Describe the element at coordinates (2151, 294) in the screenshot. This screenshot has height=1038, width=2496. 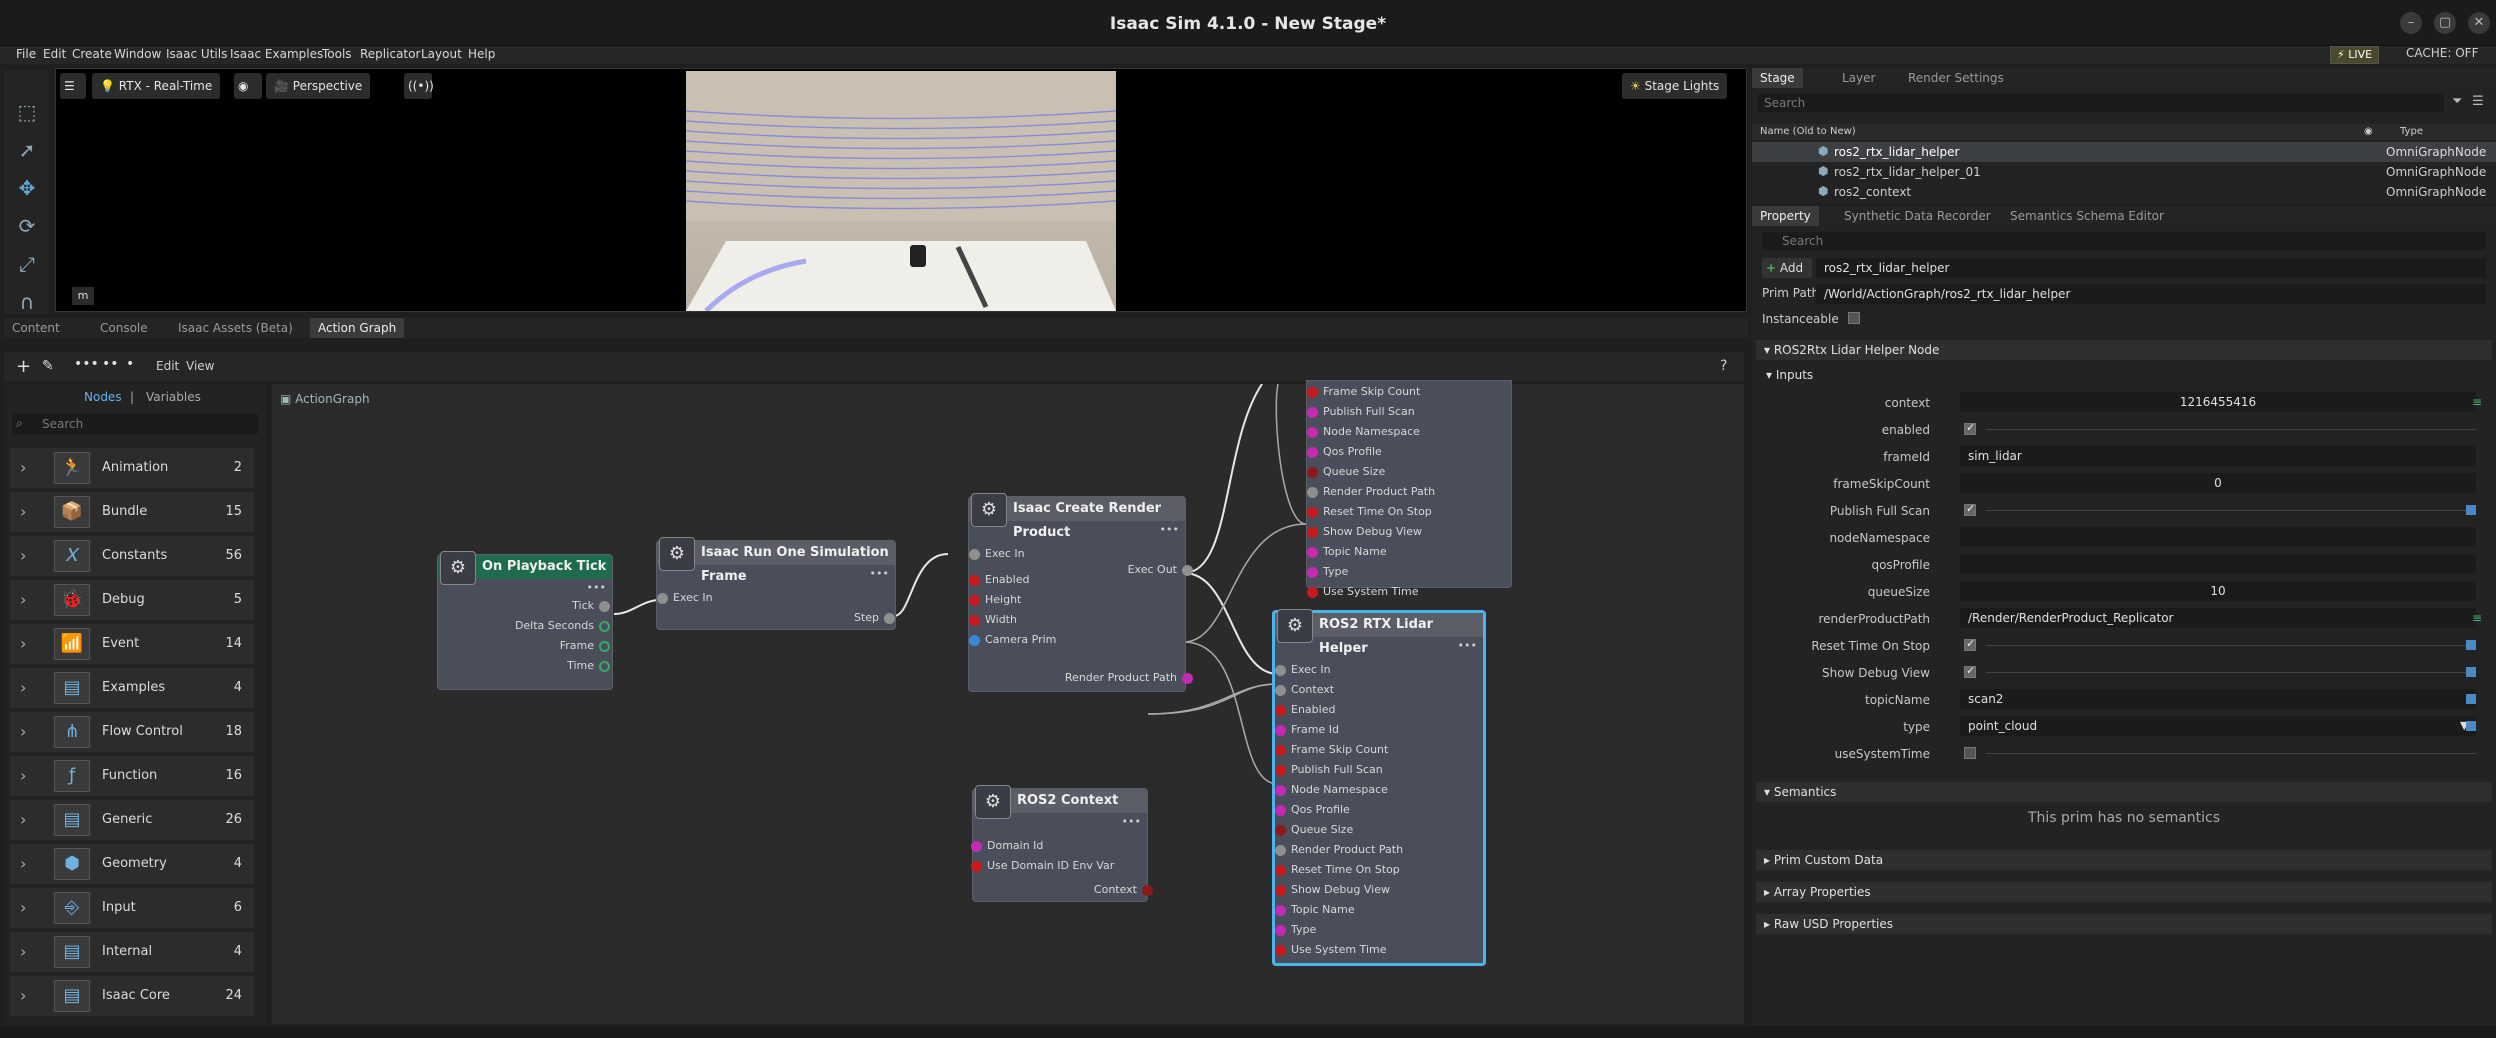
I see `prim-path-field: /World/ActionGraph/ros2_rtx_lidar_helper` at that location.